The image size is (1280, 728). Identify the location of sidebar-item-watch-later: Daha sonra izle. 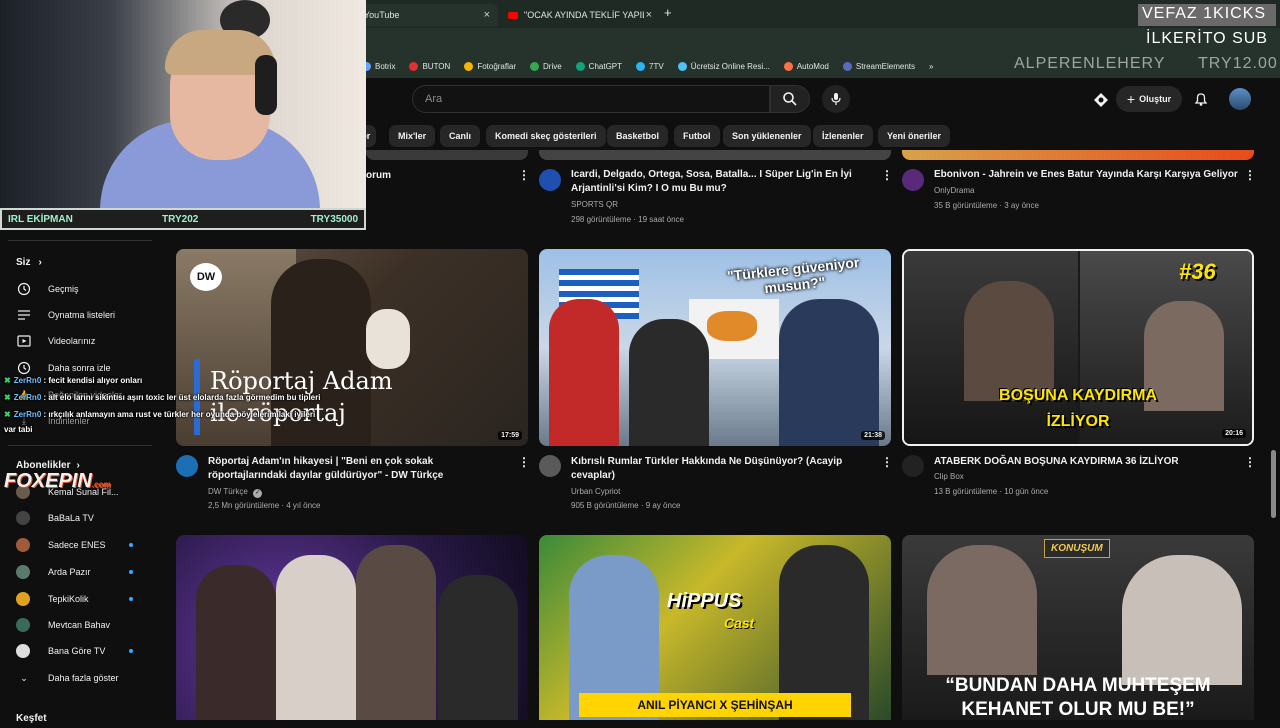
(63, 368).